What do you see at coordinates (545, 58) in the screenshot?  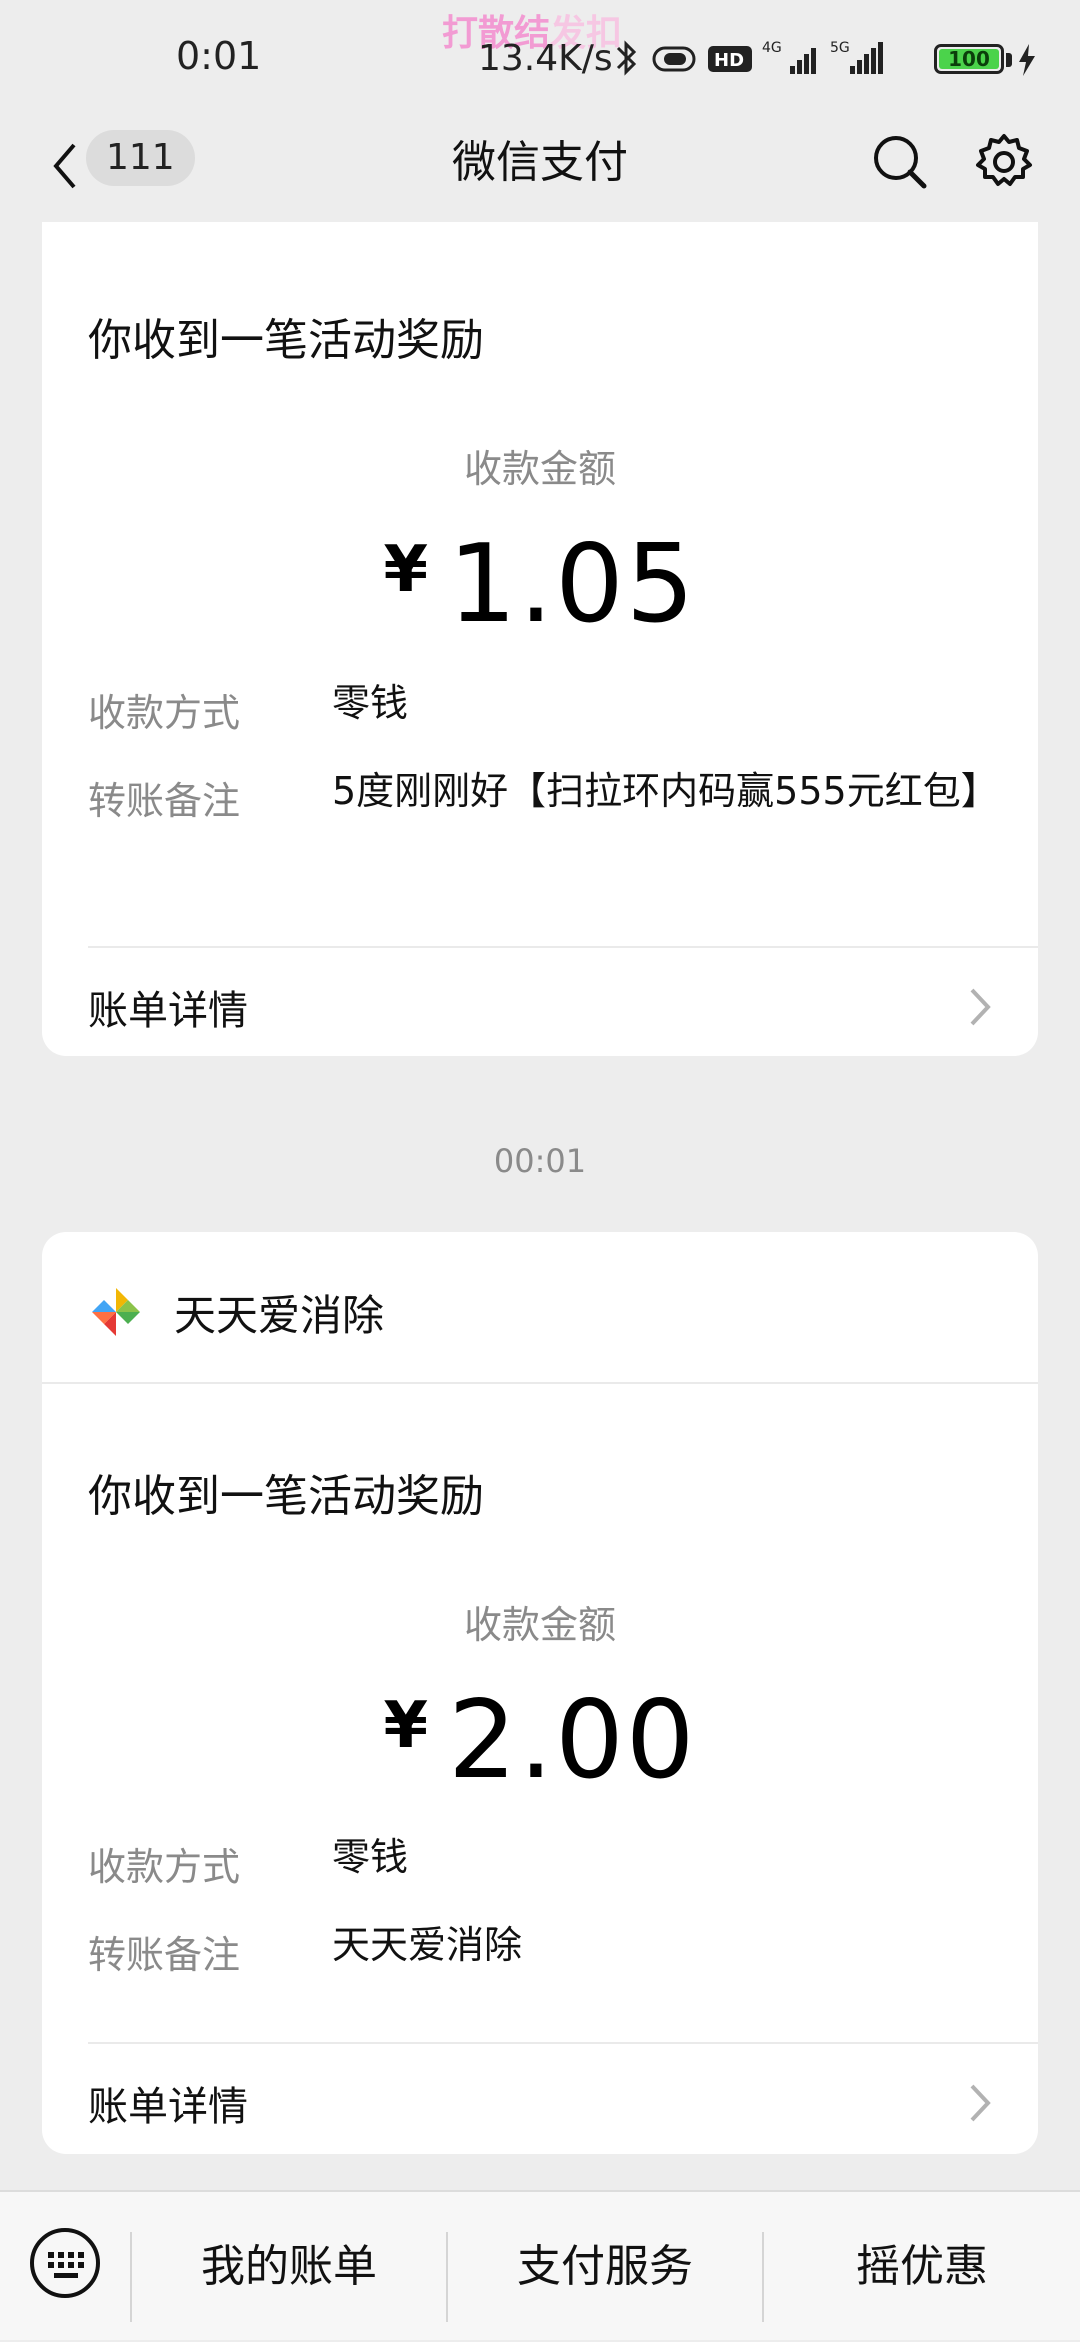 I see `network-speed: 13.4K/s` at bounding box center [545, 58].